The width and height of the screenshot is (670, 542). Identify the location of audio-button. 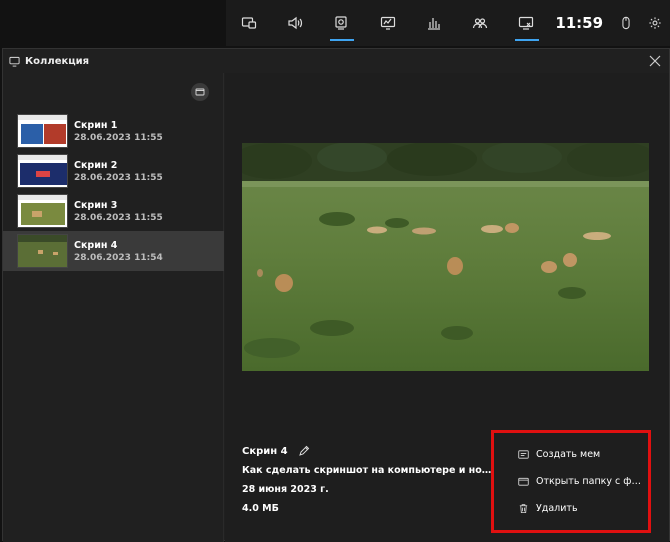
(295, 23).